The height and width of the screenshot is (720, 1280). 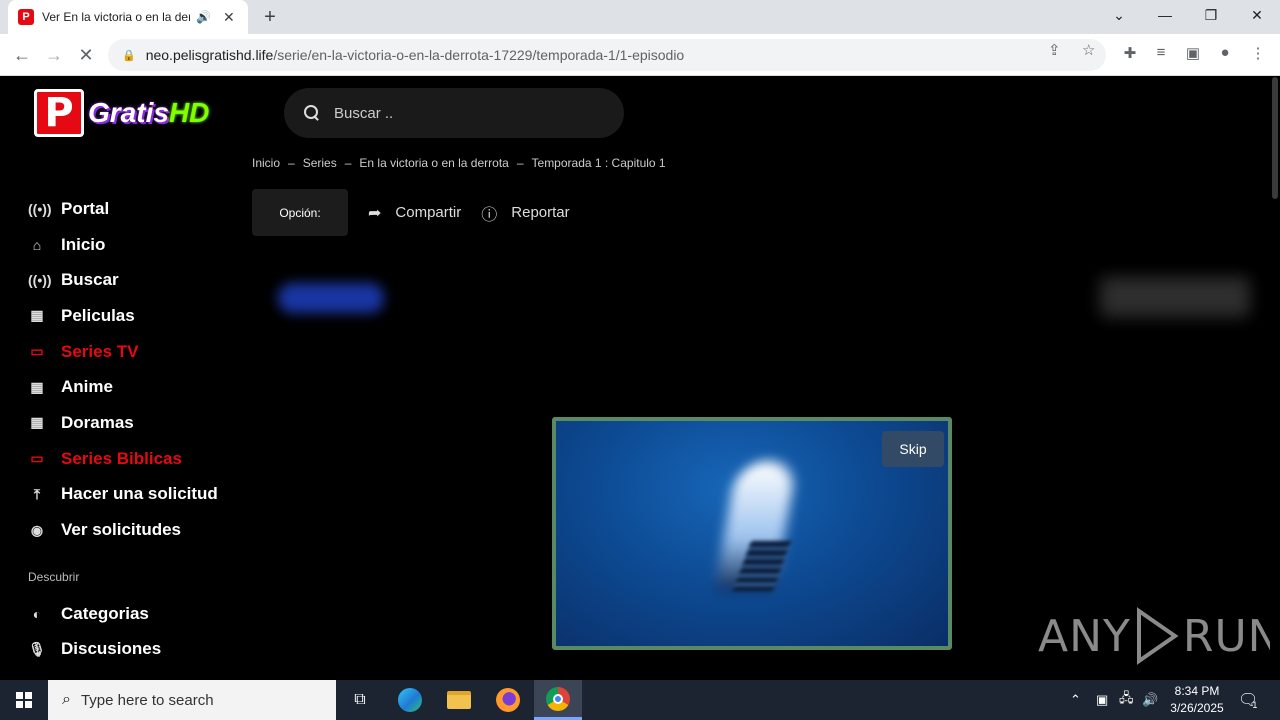 I want to click on close-window-button: ✕, so click(x=1257, y=15).